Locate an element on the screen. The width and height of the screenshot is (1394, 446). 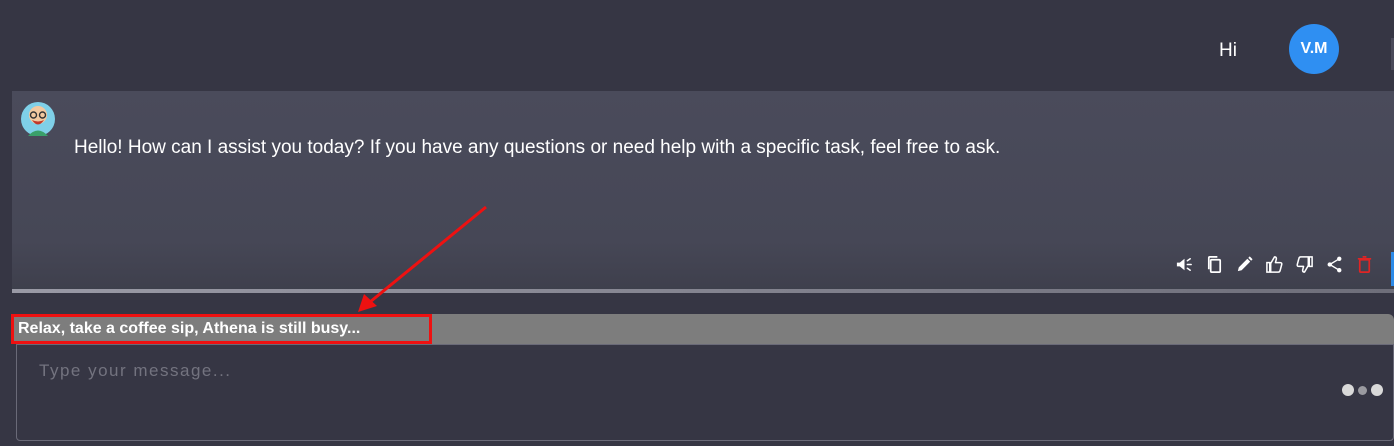
speaker-icon is located at coordinates (1184, 264).